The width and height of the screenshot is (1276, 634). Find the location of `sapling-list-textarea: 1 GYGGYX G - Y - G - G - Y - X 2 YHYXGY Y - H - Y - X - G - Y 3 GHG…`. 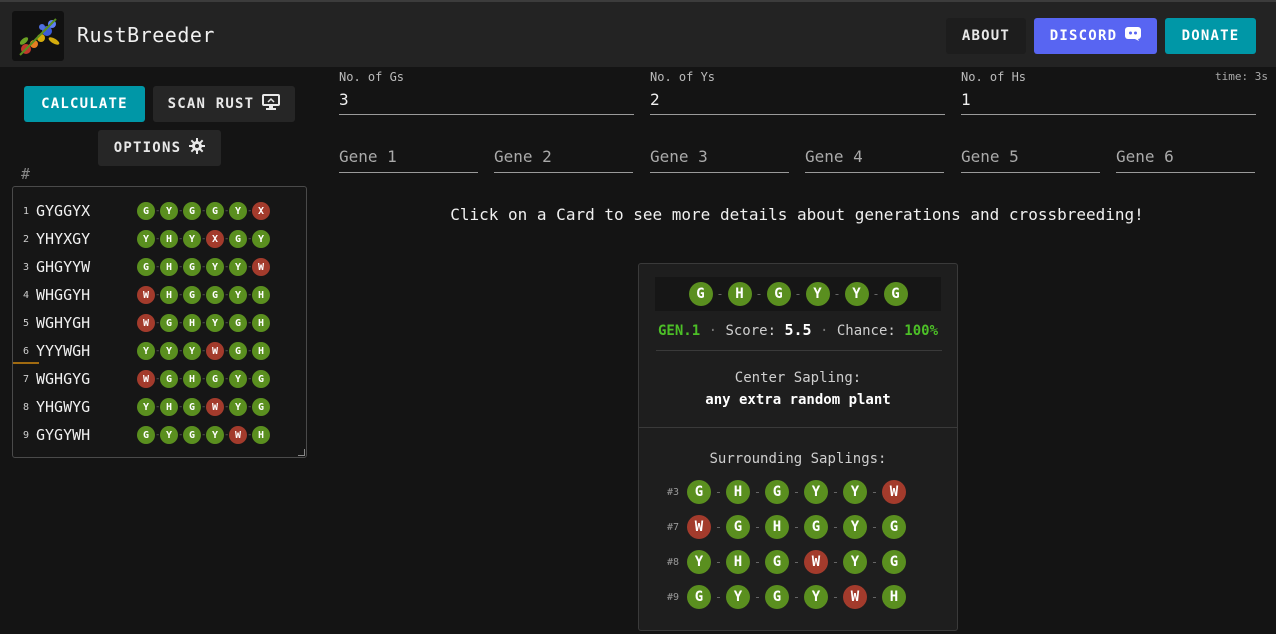

sapling-list-textarea: 1 GYGGYX G - Y - G - G - Y - X 2 YHYXGY Y - H - Y - X - G - Y 3 GHG… is located at coordinates (159, 322).